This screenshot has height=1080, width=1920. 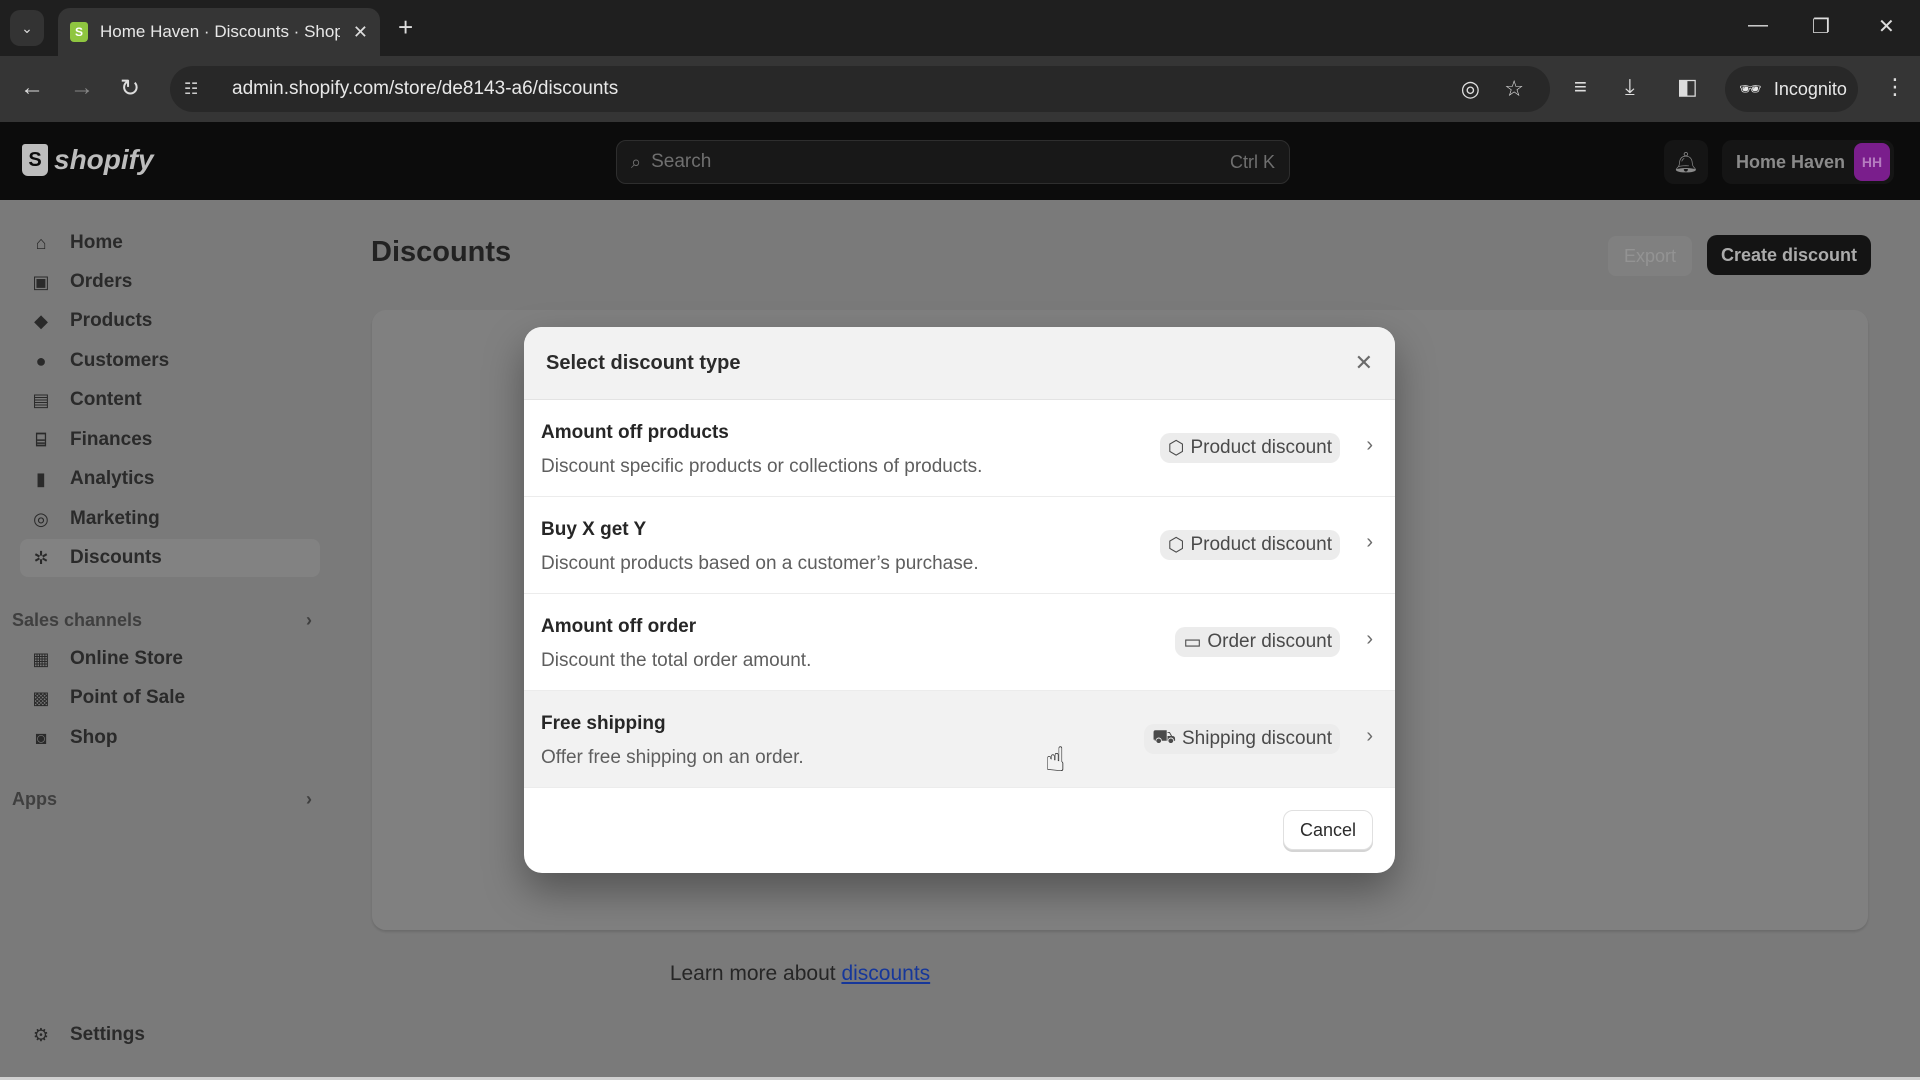 What do you see at coordinates (170, 558) in the screenshot?
I see `sidebar-item-discounts: ✲ Discounts` at bounding box center [170, 558].